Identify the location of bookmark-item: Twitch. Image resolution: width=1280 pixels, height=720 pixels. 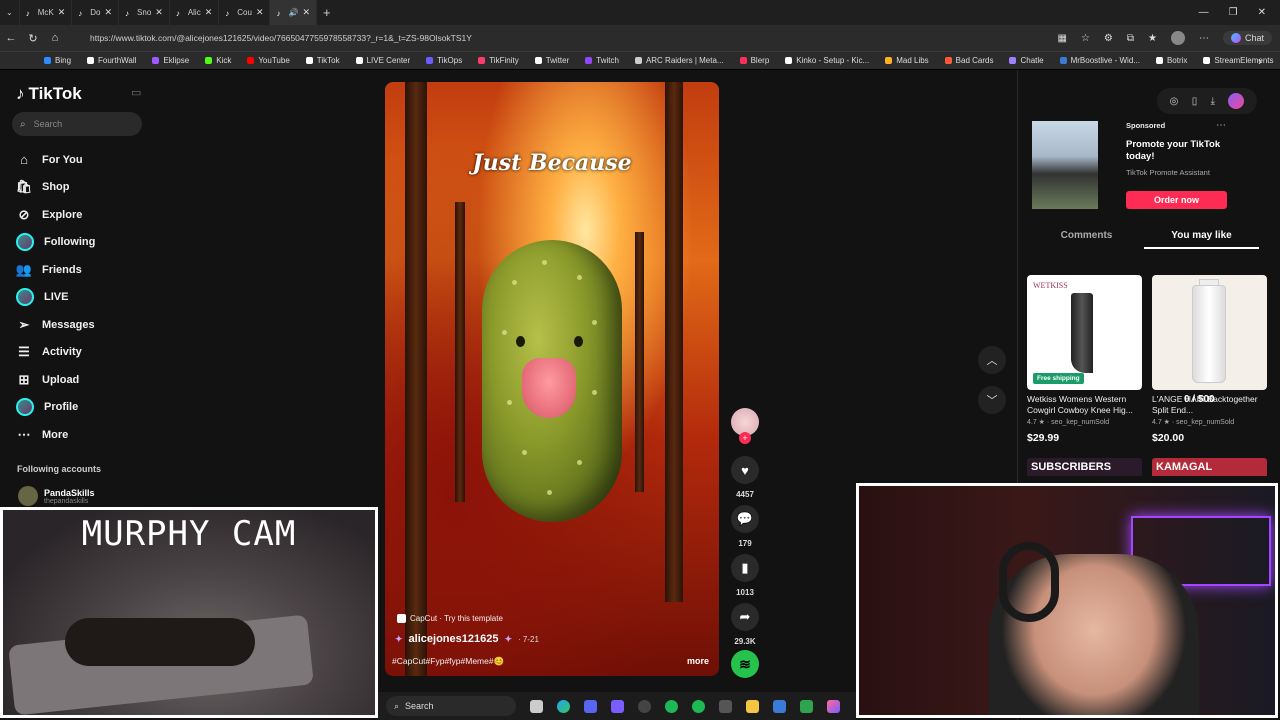
(602, 60).